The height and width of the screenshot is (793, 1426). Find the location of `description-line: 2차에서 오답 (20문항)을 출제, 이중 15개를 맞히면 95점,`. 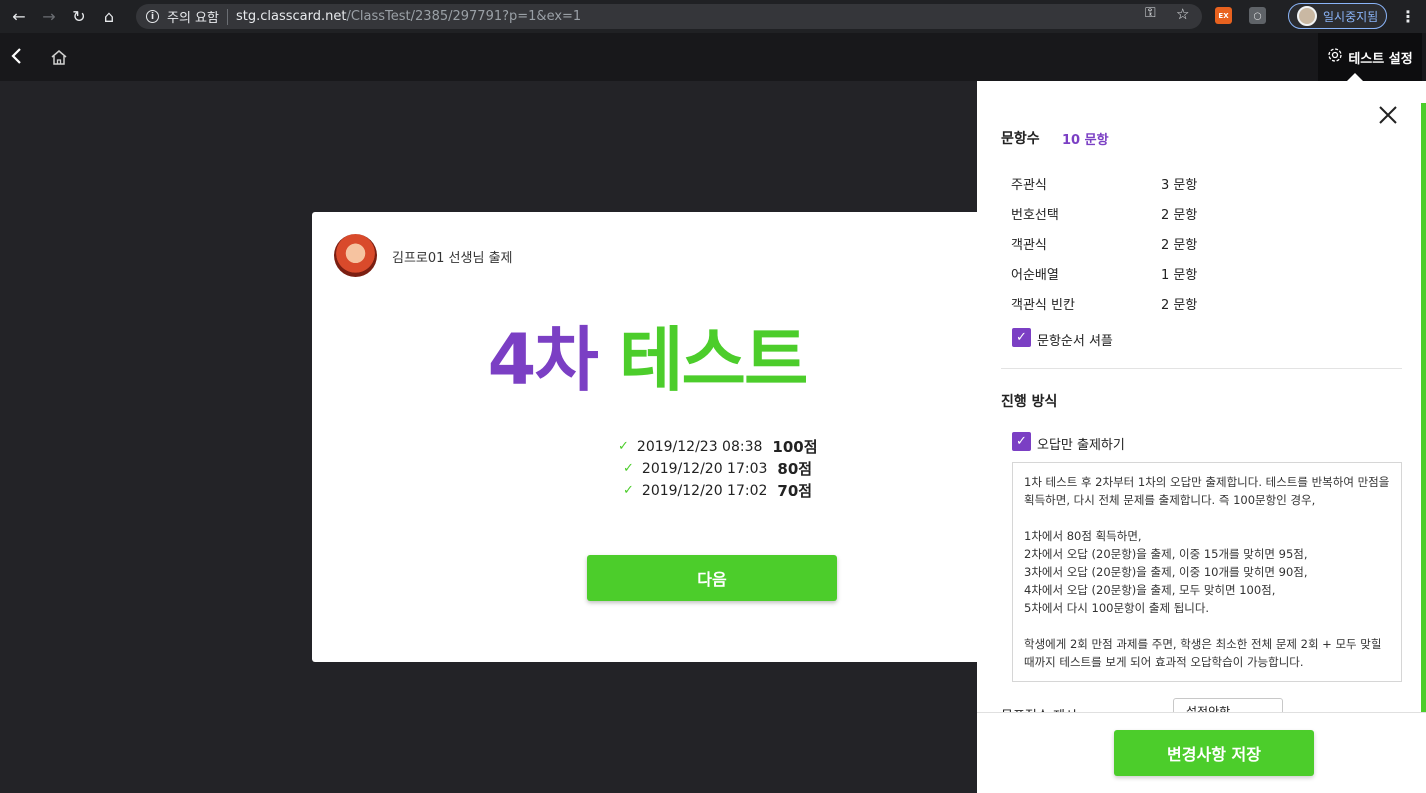

description-line: 2차에서 오답 (20문항)을 출제, 이중 15개를 맞히면 95점, is located at coordinates (1166, 554).